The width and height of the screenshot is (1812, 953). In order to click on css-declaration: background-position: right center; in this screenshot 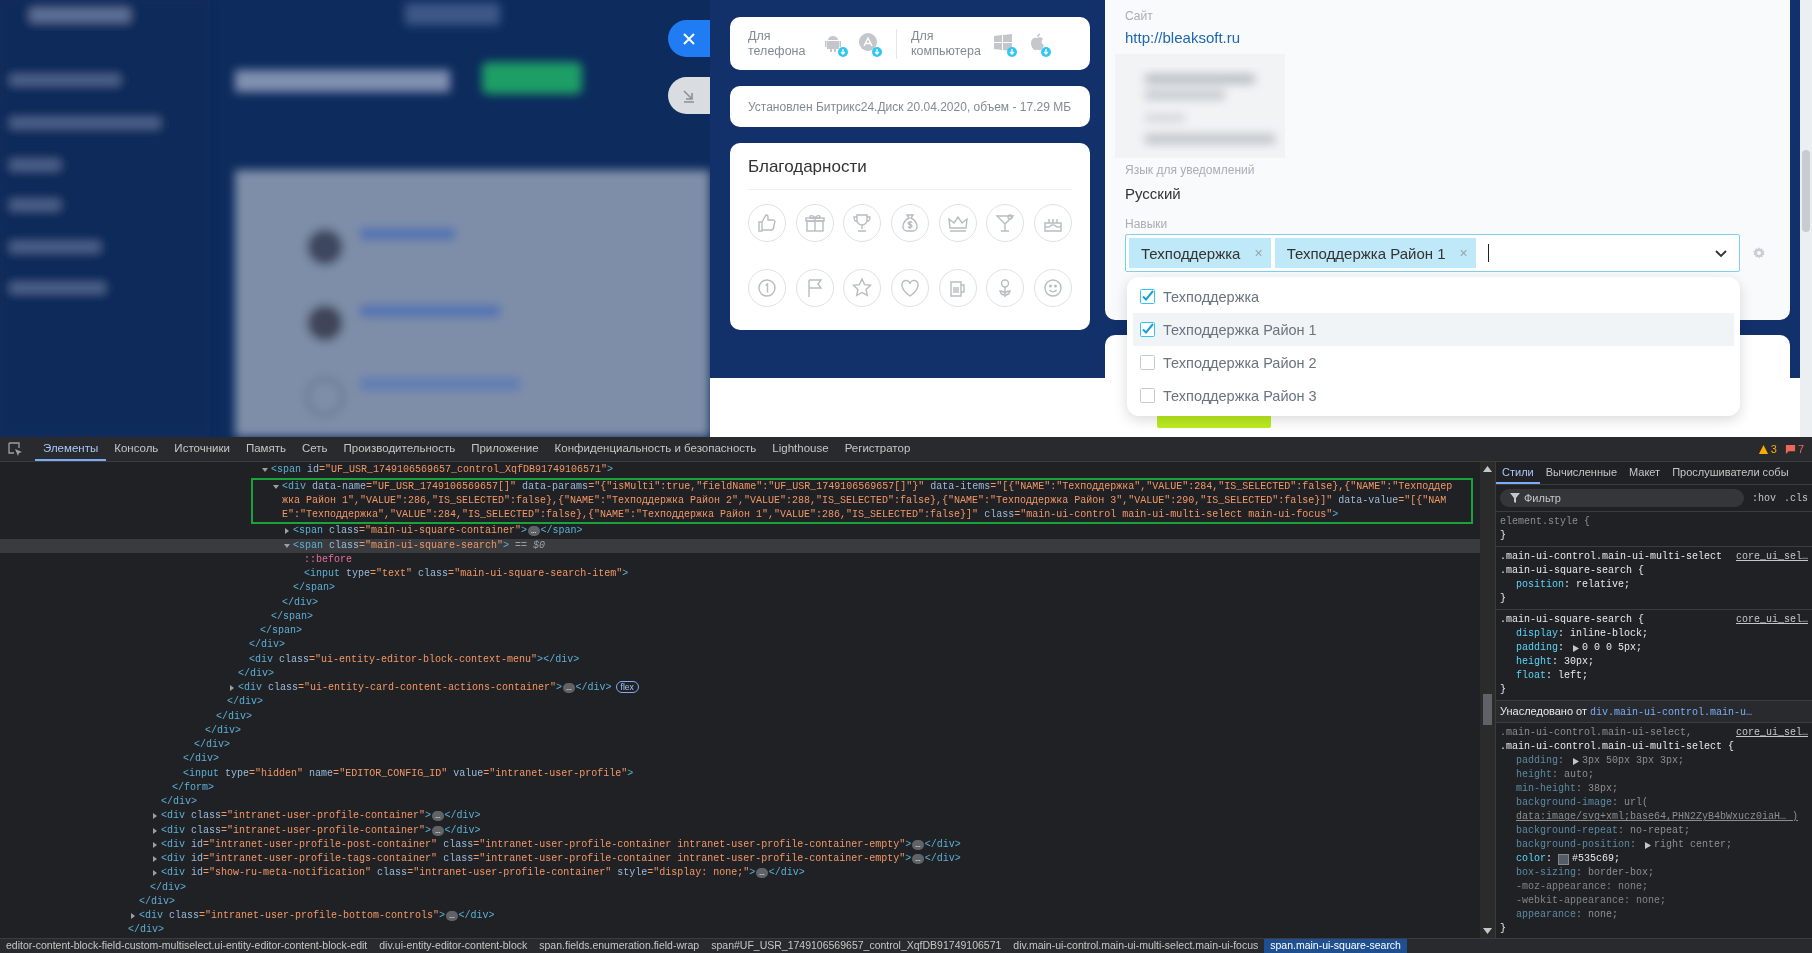, I will do `click(1654, 845)`.